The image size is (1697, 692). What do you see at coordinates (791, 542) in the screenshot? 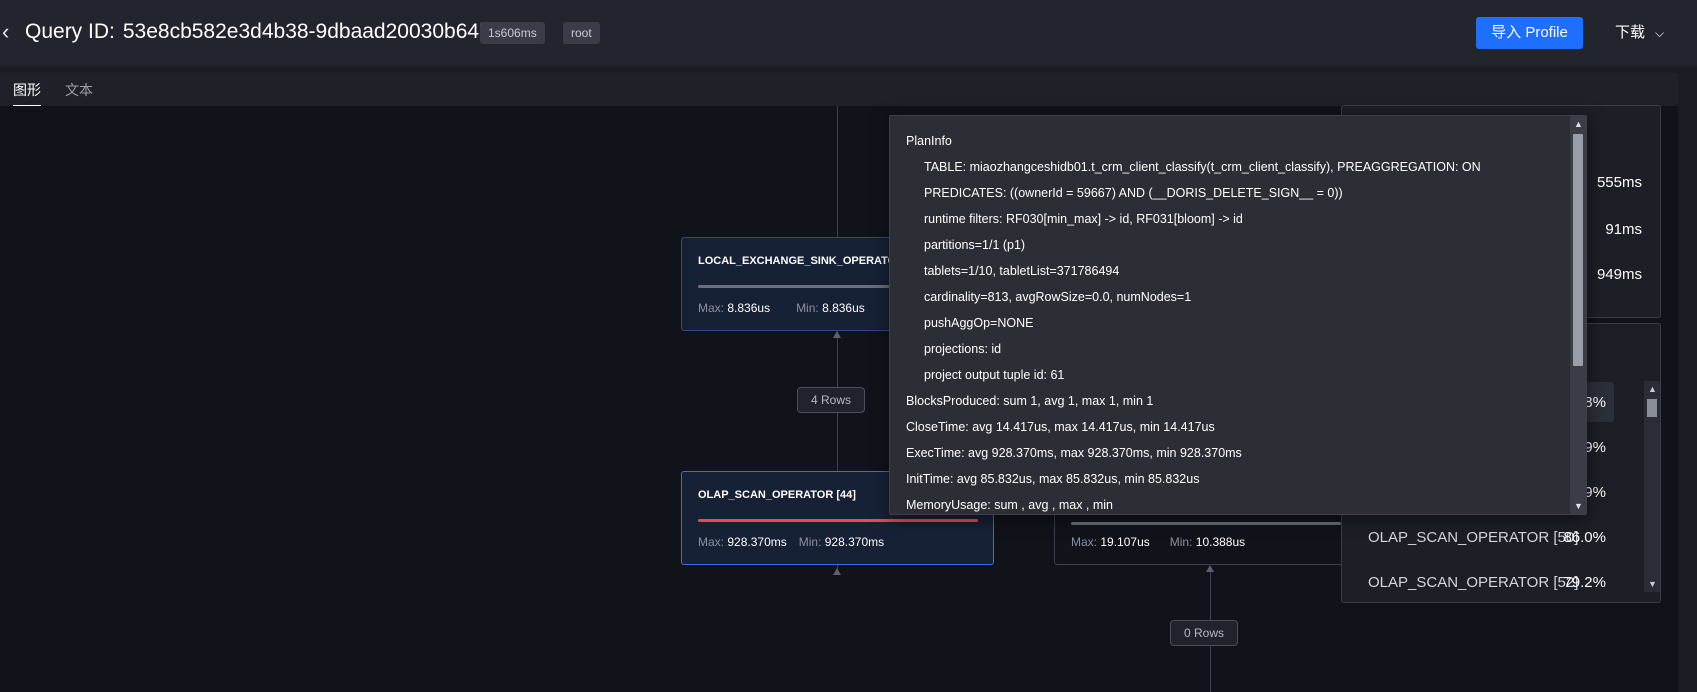
I see `node-metrics: Max: 928.370ms Min: 928.370ms` at bounding box center [791, 542].